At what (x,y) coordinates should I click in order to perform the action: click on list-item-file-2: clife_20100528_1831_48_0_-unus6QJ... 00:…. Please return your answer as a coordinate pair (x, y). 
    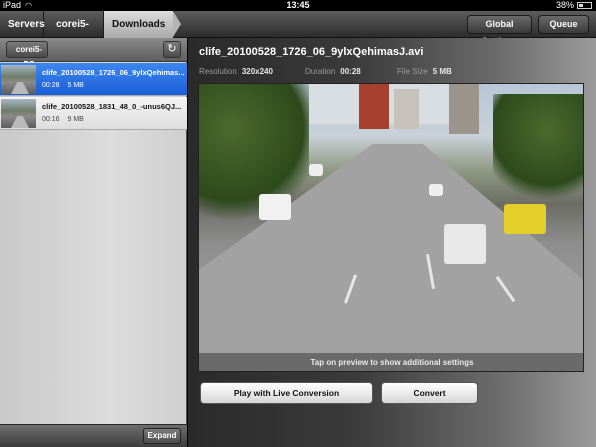
    Looking at the image, I should click on (93, 113).